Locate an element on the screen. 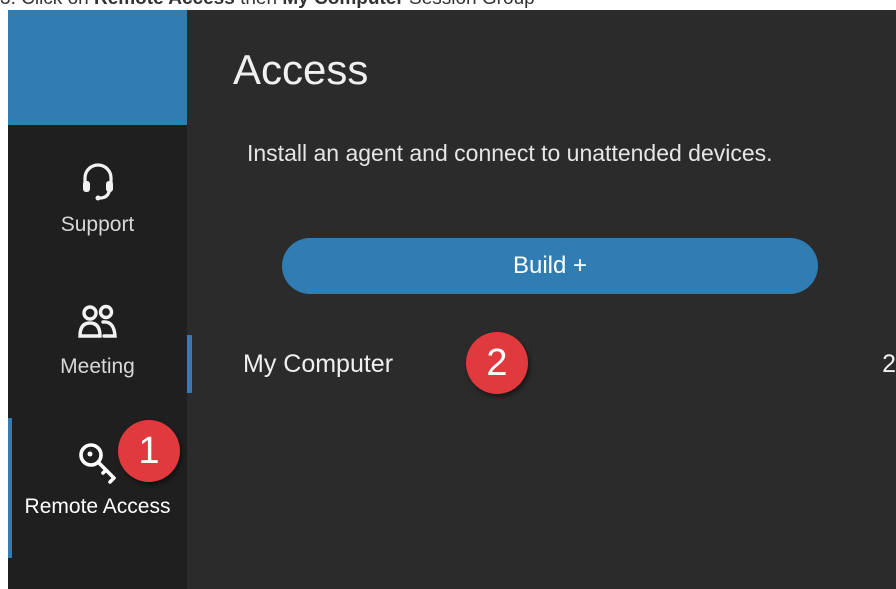 This screenshot has width=896, height=589. session-group-my-computer: My Computer 2 is located at coordinates (544, 364).